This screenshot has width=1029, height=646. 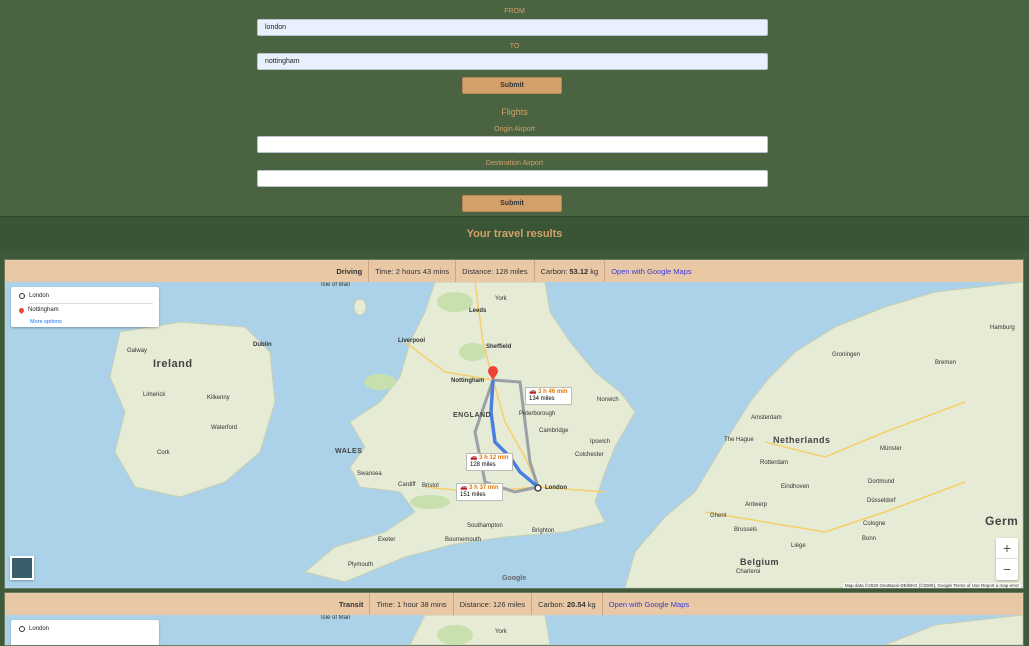 What do you see at coordinates (46, 322) in the screenshot?
I see `more-options-link: More options` at bounding box center [46, 322].